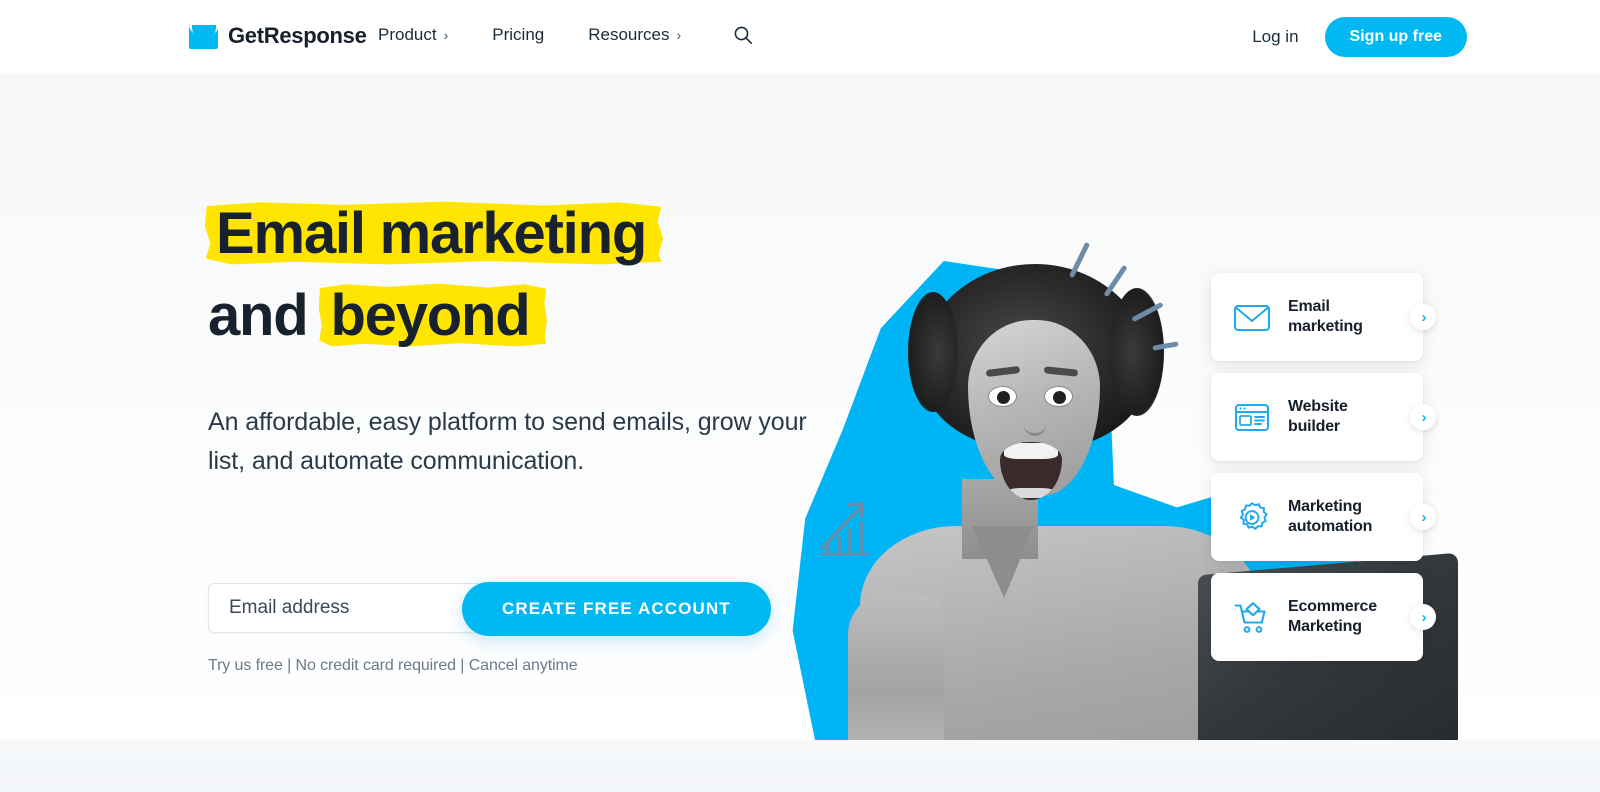 This screenshot has height=792, width=1600. I want to click on headline-plain-text: and, so click(265, 315).